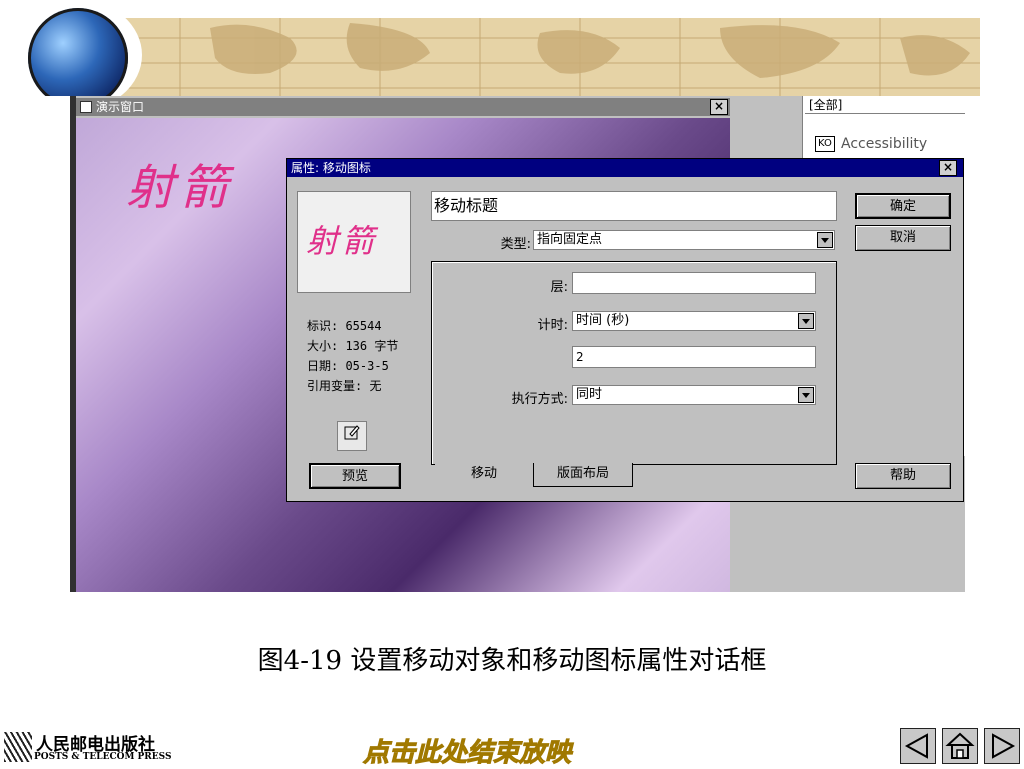  Describe the element at coordinates (589, 394) in the screenshot. I see `exec-select-value: 同时` at that location.